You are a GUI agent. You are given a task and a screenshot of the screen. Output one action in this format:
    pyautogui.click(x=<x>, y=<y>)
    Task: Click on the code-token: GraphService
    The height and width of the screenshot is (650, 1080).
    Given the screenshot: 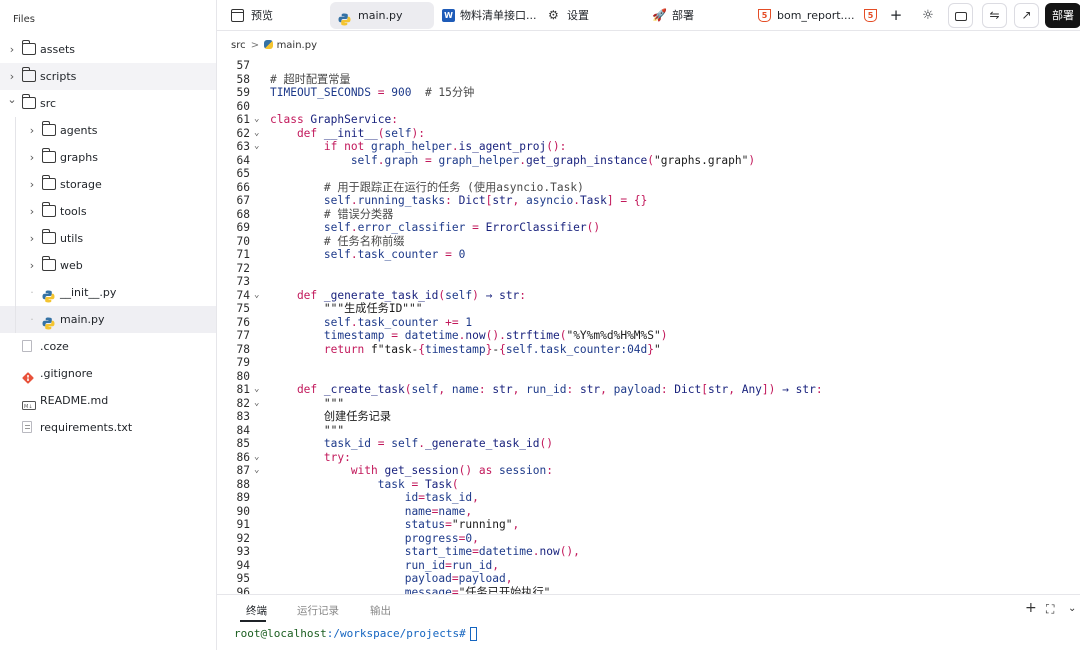 What is the action you would take?
    pyautogui.click(x=351, y=119)
    